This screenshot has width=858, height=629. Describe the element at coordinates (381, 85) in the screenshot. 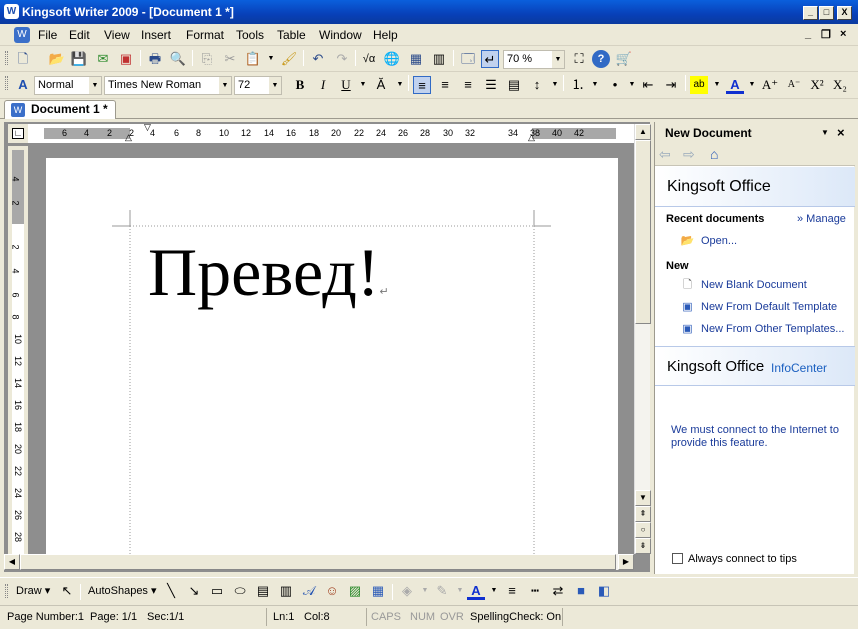

I see `highlight-text-icon: Ă` at that location.